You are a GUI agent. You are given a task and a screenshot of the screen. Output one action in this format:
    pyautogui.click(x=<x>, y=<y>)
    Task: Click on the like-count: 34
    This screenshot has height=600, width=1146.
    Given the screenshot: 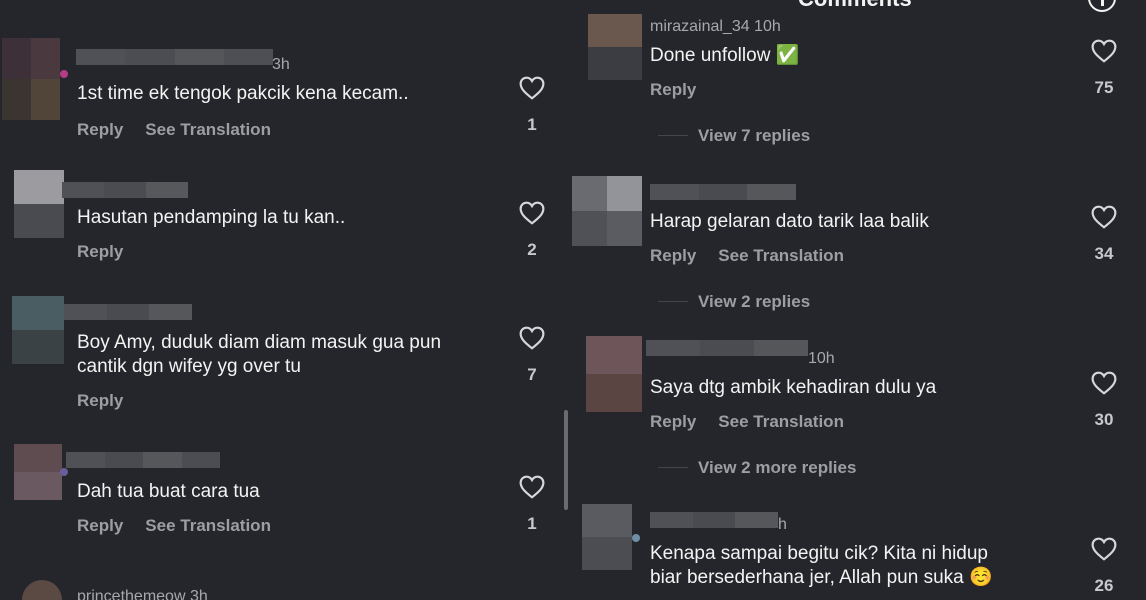 What is the action you would take?
    pyautogui.click(x=1104, y=253)
    